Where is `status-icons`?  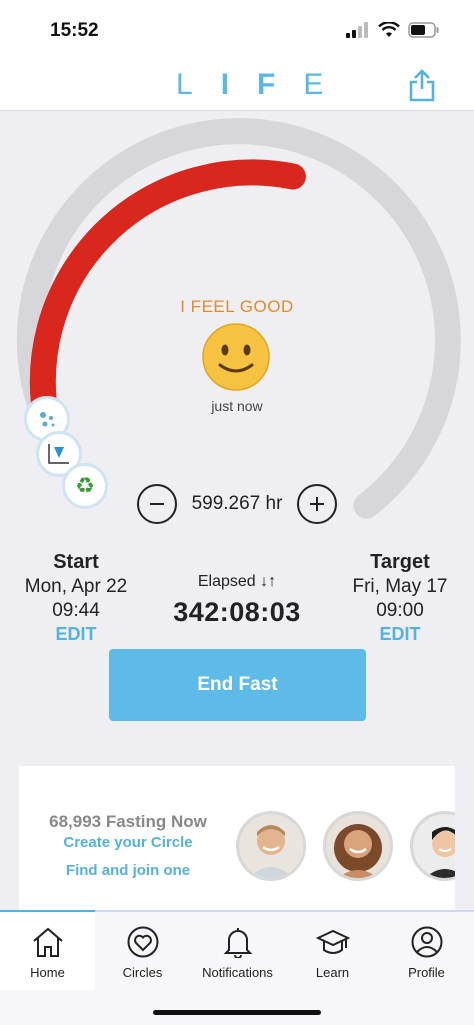
status-icons is located at coordinates (393, 30).